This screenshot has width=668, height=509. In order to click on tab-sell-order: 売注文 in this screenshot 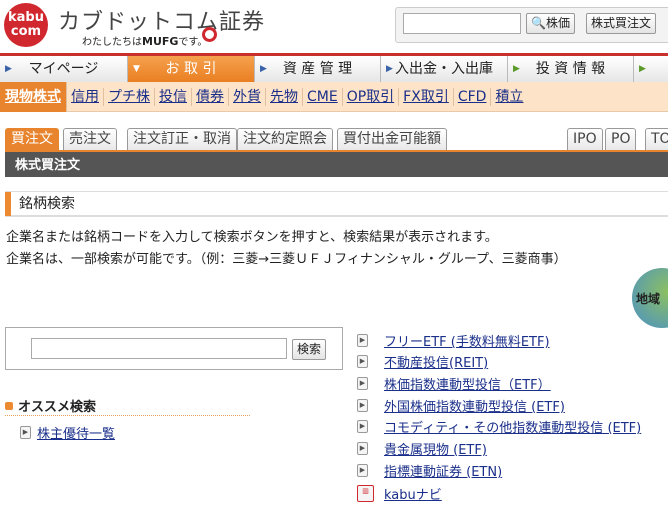, I will do `click(90, 139)`.